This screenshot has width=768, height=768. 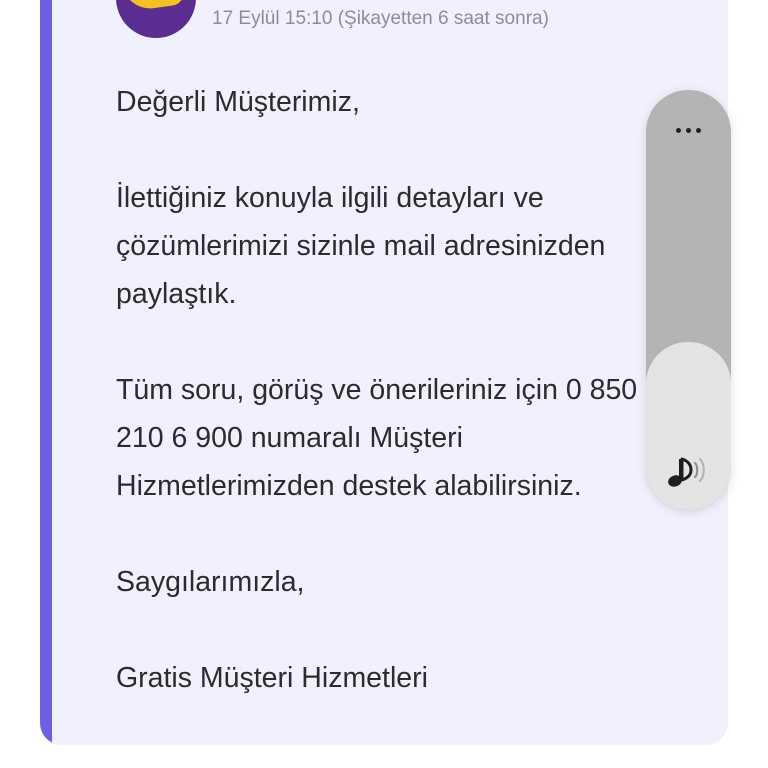 What do you see at coordinates (238, 102) in the screenshot?
I see `message-greeting: Değerli Müşterimiz,` at bounding box center [238, 102].